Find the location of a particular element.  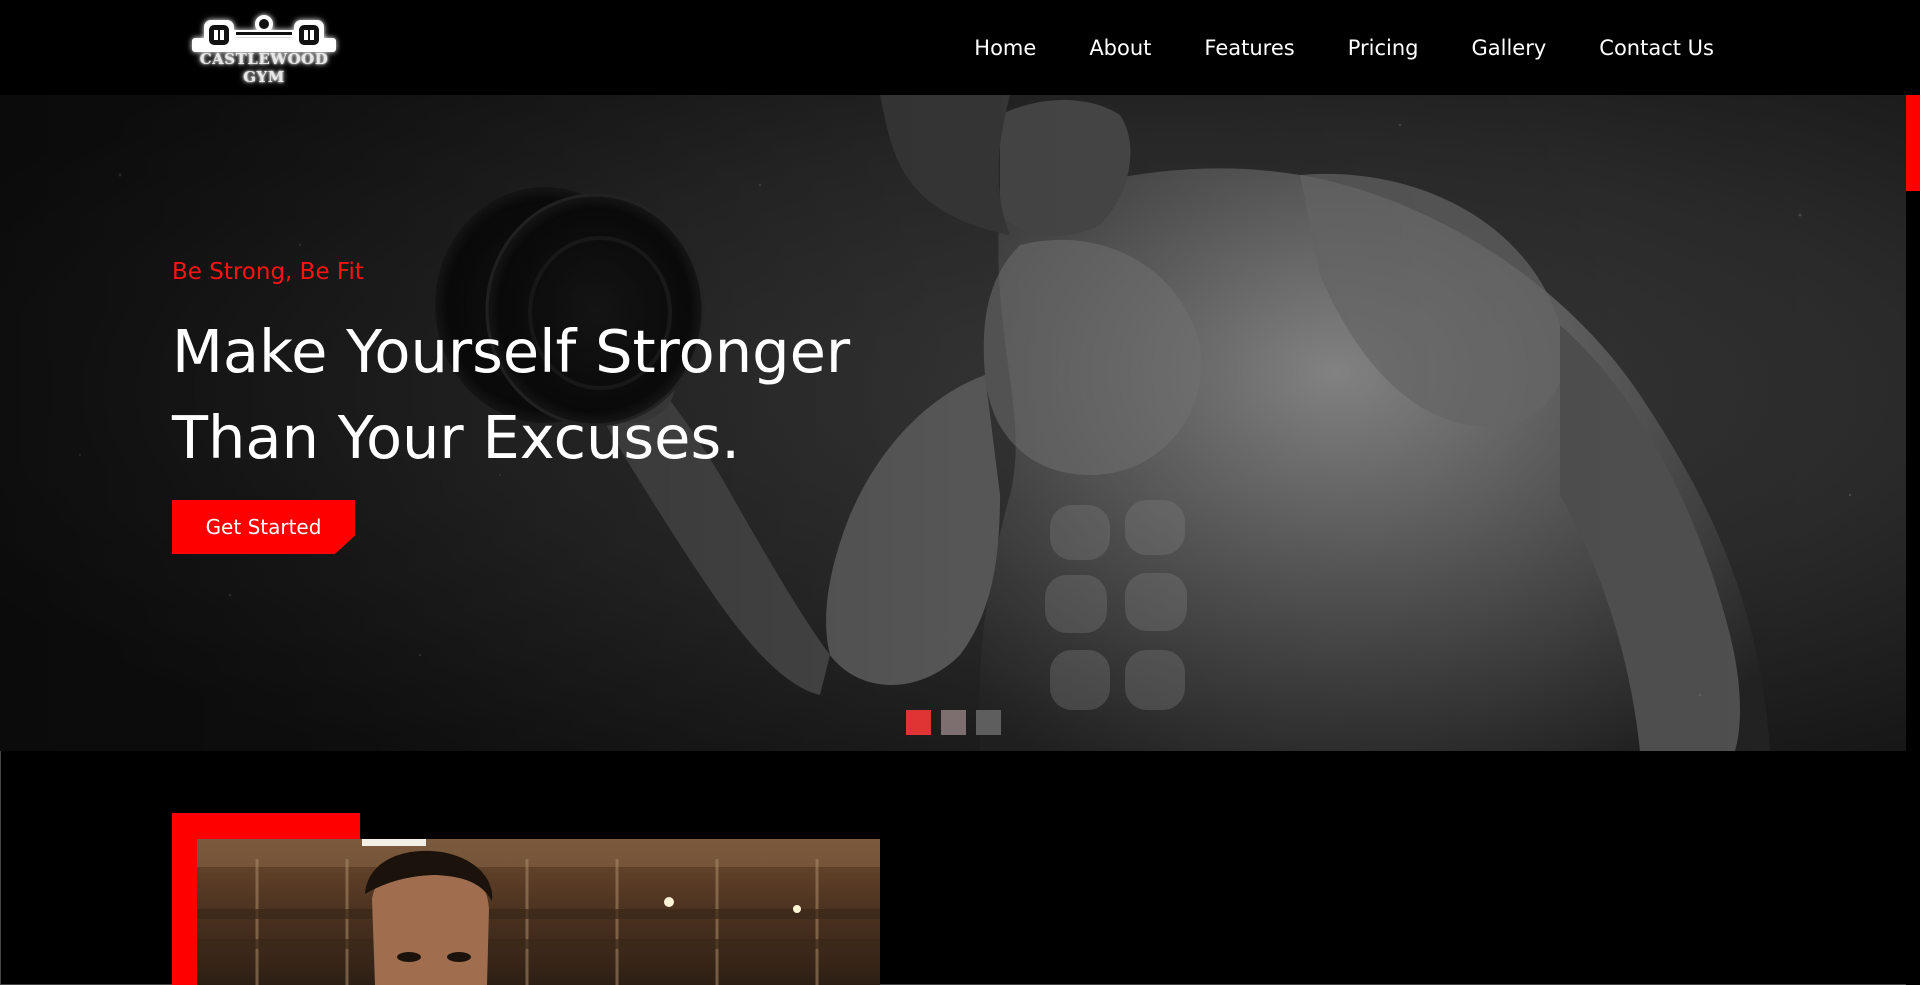

nav-item-contact-us: Contact Us is located at coordinates (1656, 48).